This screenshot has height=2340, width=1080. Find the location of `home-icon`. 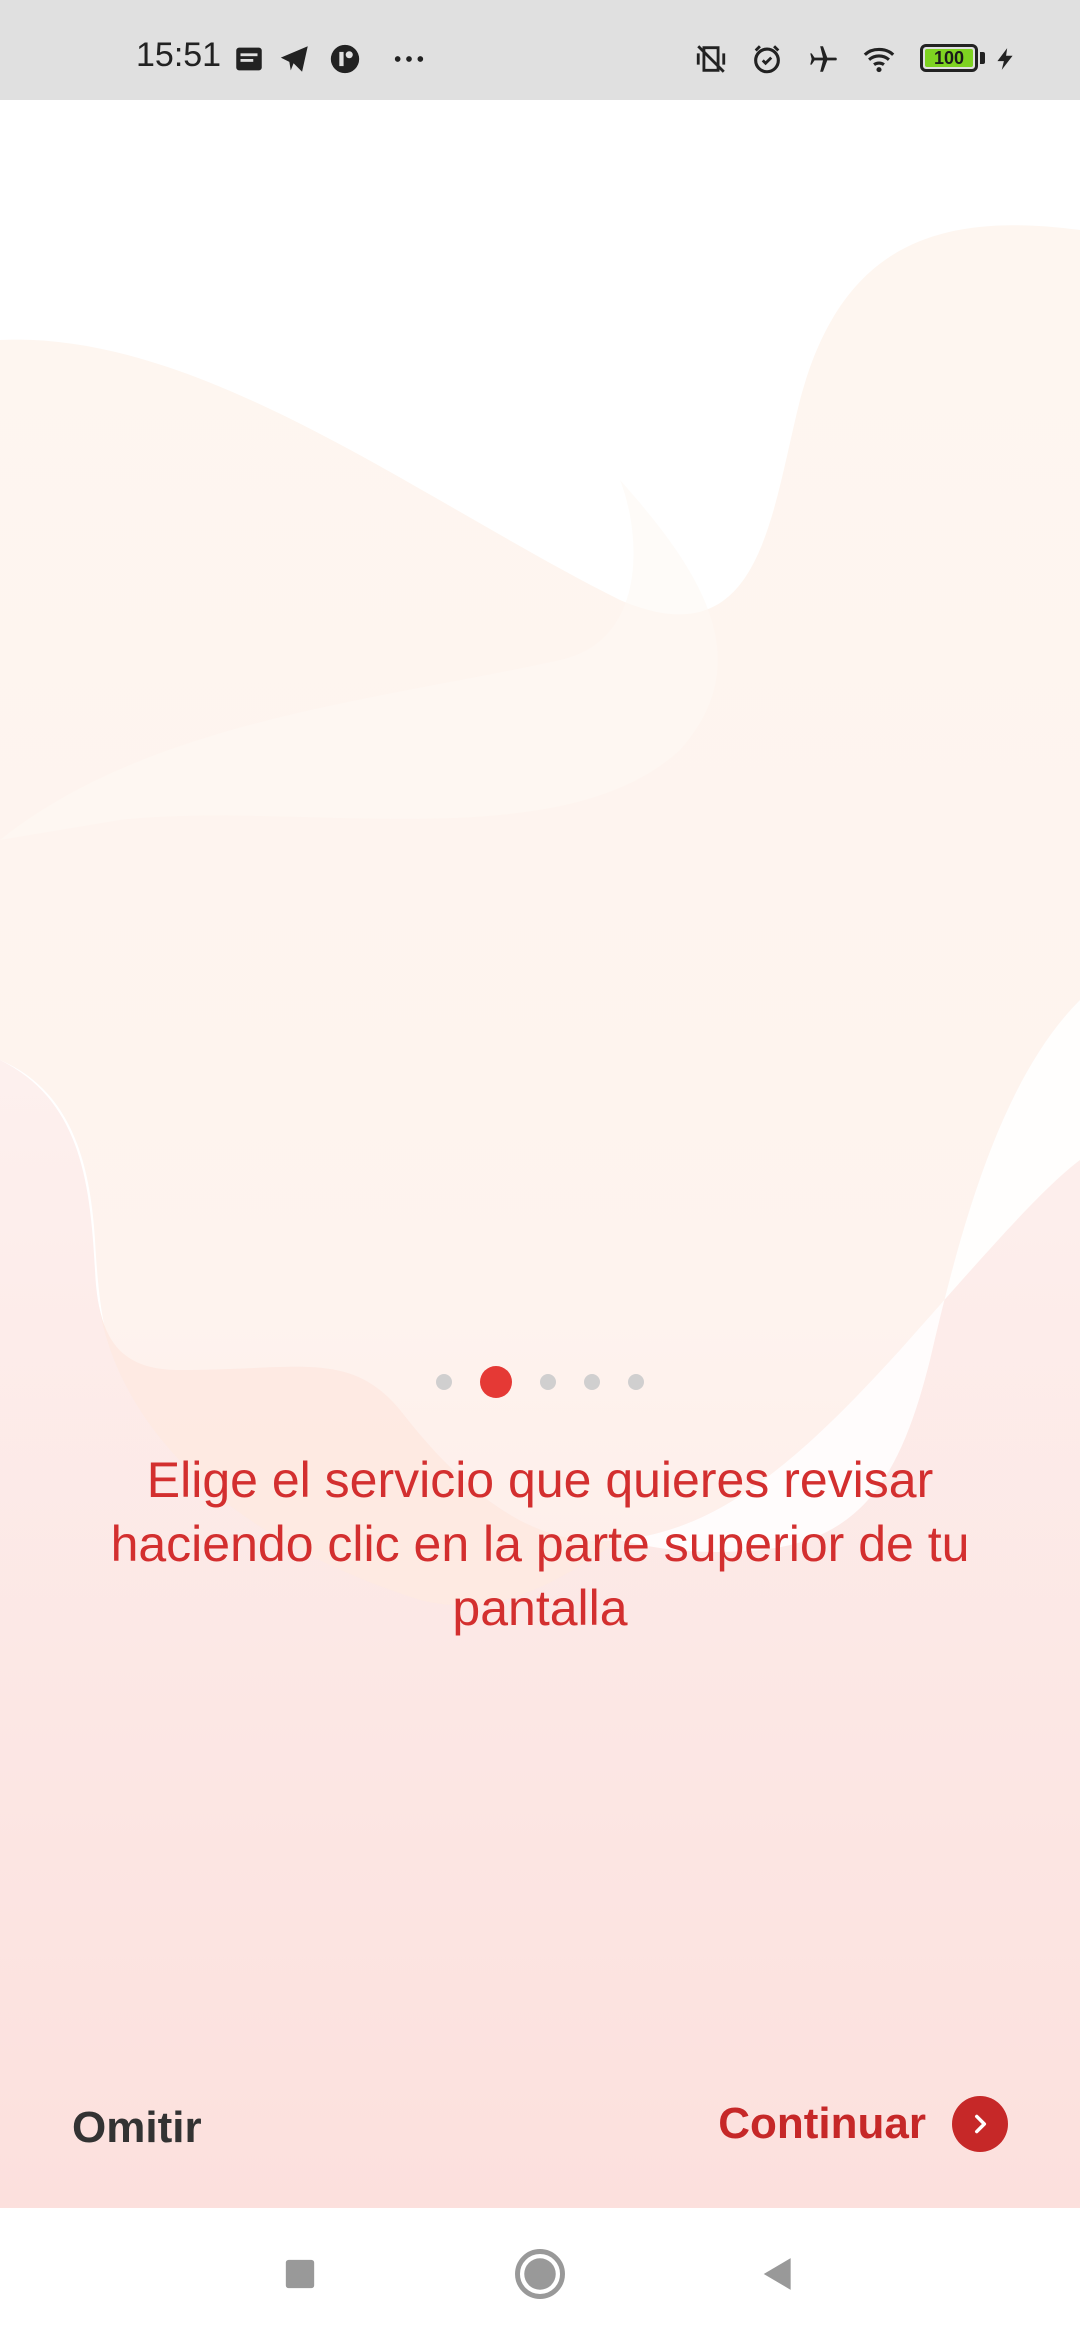

home-icon is located at coordinates (540, 2274).